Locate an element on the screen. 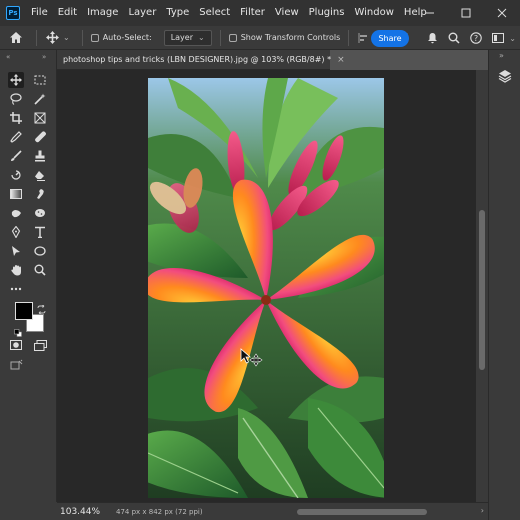 The image size is (520, 520). type-icon is located at coordinates (40, 232).